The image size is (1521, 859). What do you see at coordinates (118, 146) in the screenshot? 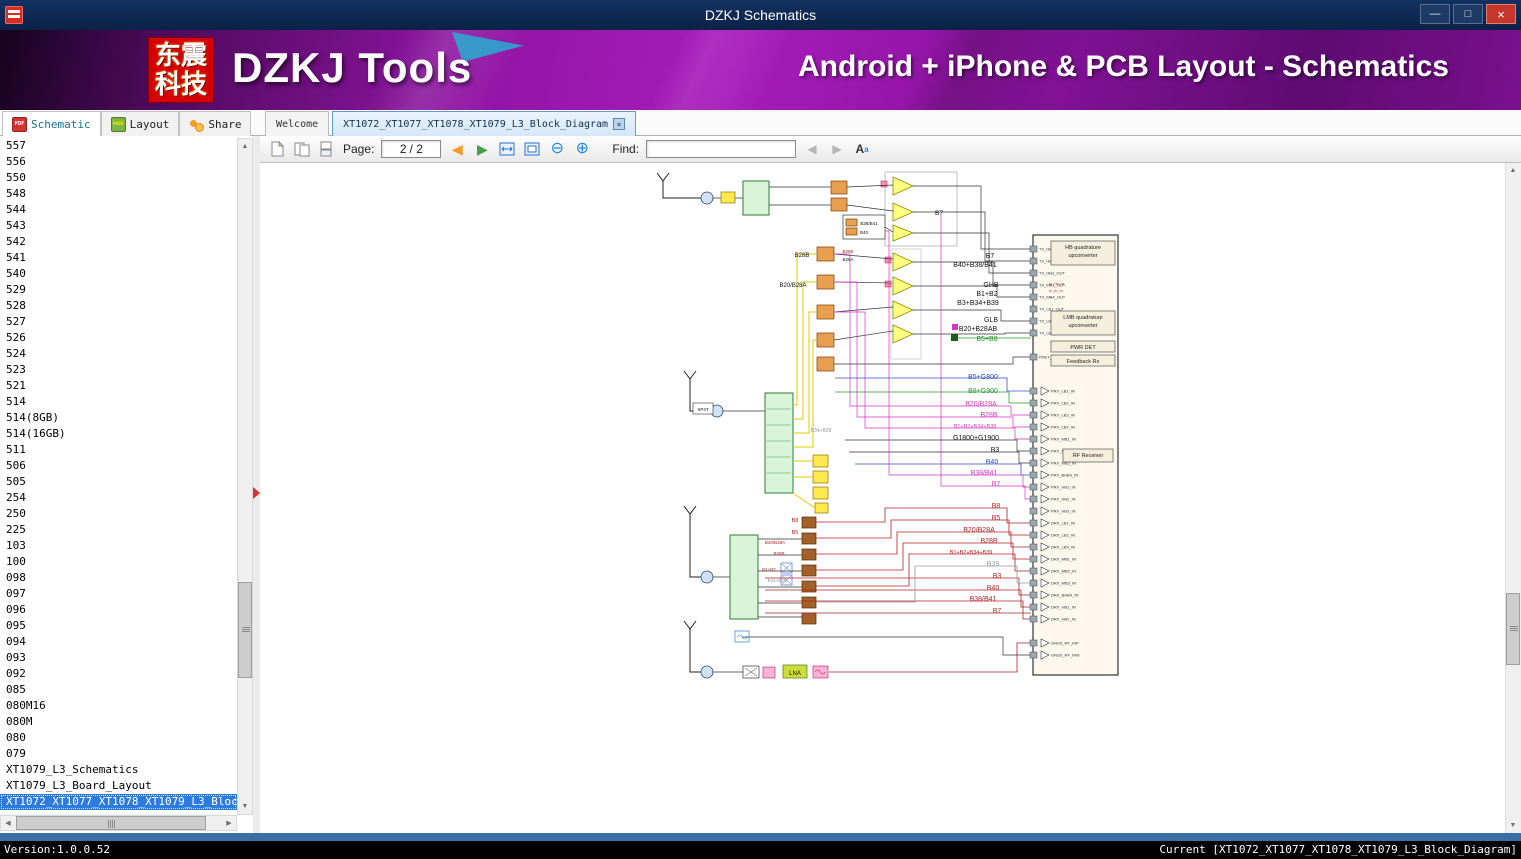
I see `sidebar-item: 557` at bounding box center [118, 146].